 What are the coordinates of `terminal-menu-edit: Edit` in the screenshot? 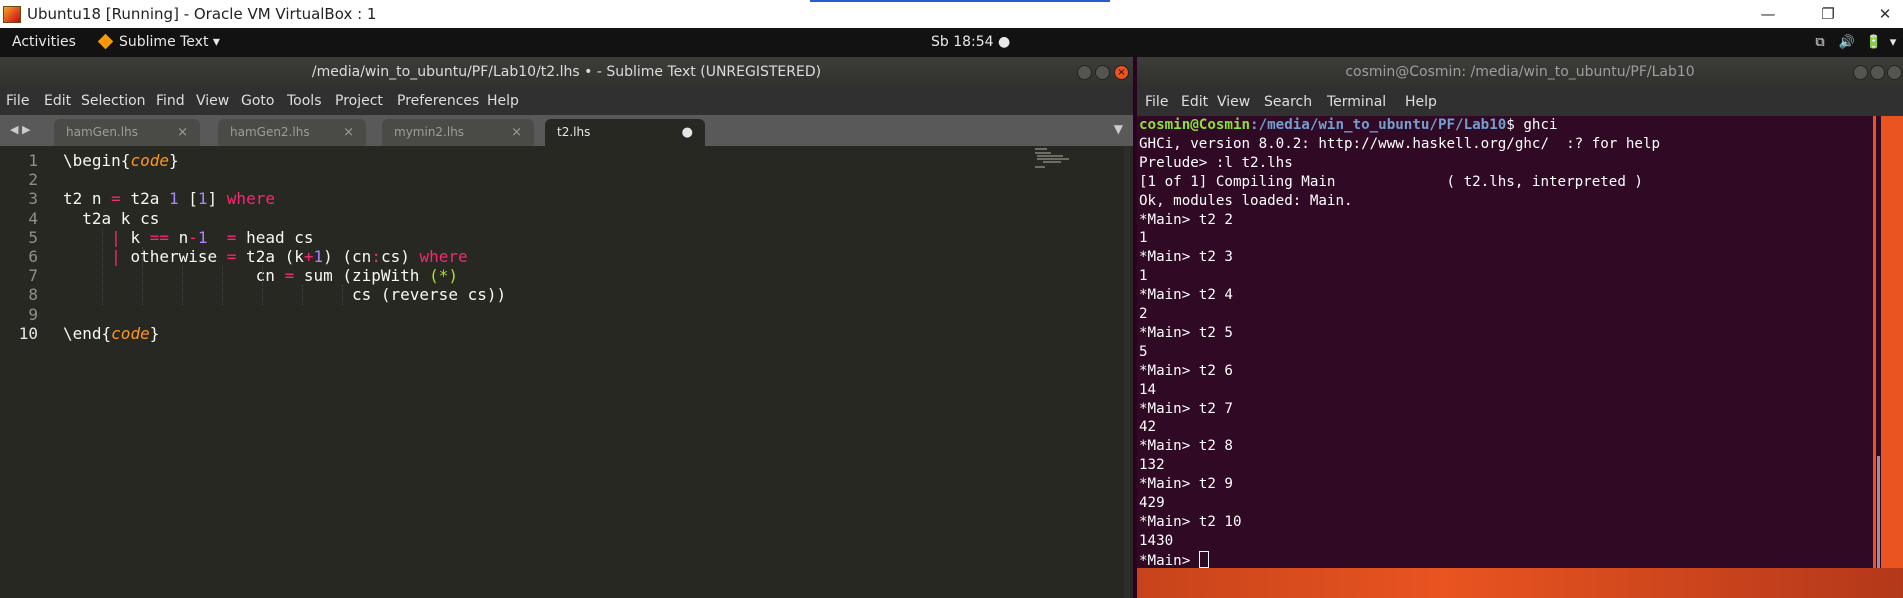 It's located at (1194, 102).